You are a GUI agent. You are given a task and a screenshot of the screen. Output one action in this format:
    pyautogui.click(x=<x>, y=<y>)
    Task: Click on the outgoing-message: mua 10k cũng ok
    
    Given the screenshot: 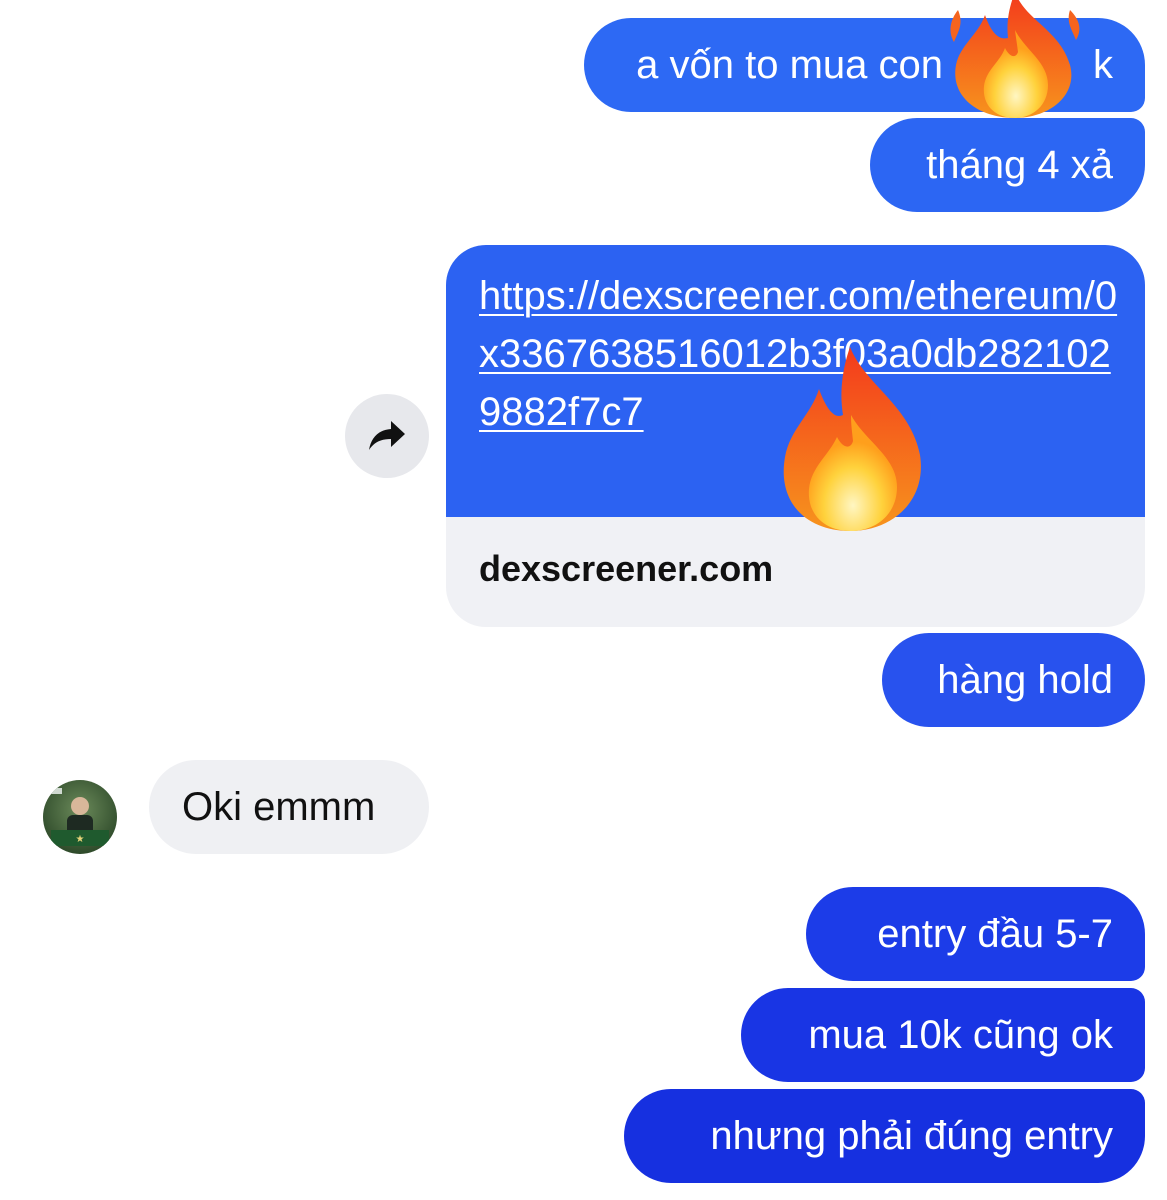 What is the action you would take?
    pyautogui.click(x=943, y=1035)
    